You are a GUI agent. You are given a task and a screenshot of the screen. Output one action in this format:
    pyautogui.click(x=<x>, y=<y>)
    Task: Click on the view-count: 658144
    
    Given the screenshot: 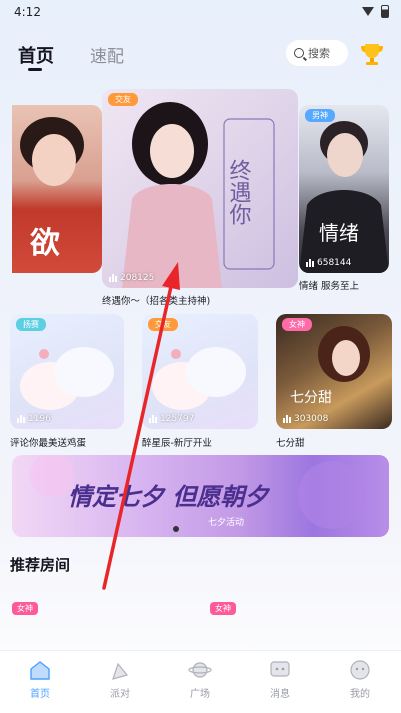 What is the action you would take?
    pyautogui.click(x=328, y=263)
    